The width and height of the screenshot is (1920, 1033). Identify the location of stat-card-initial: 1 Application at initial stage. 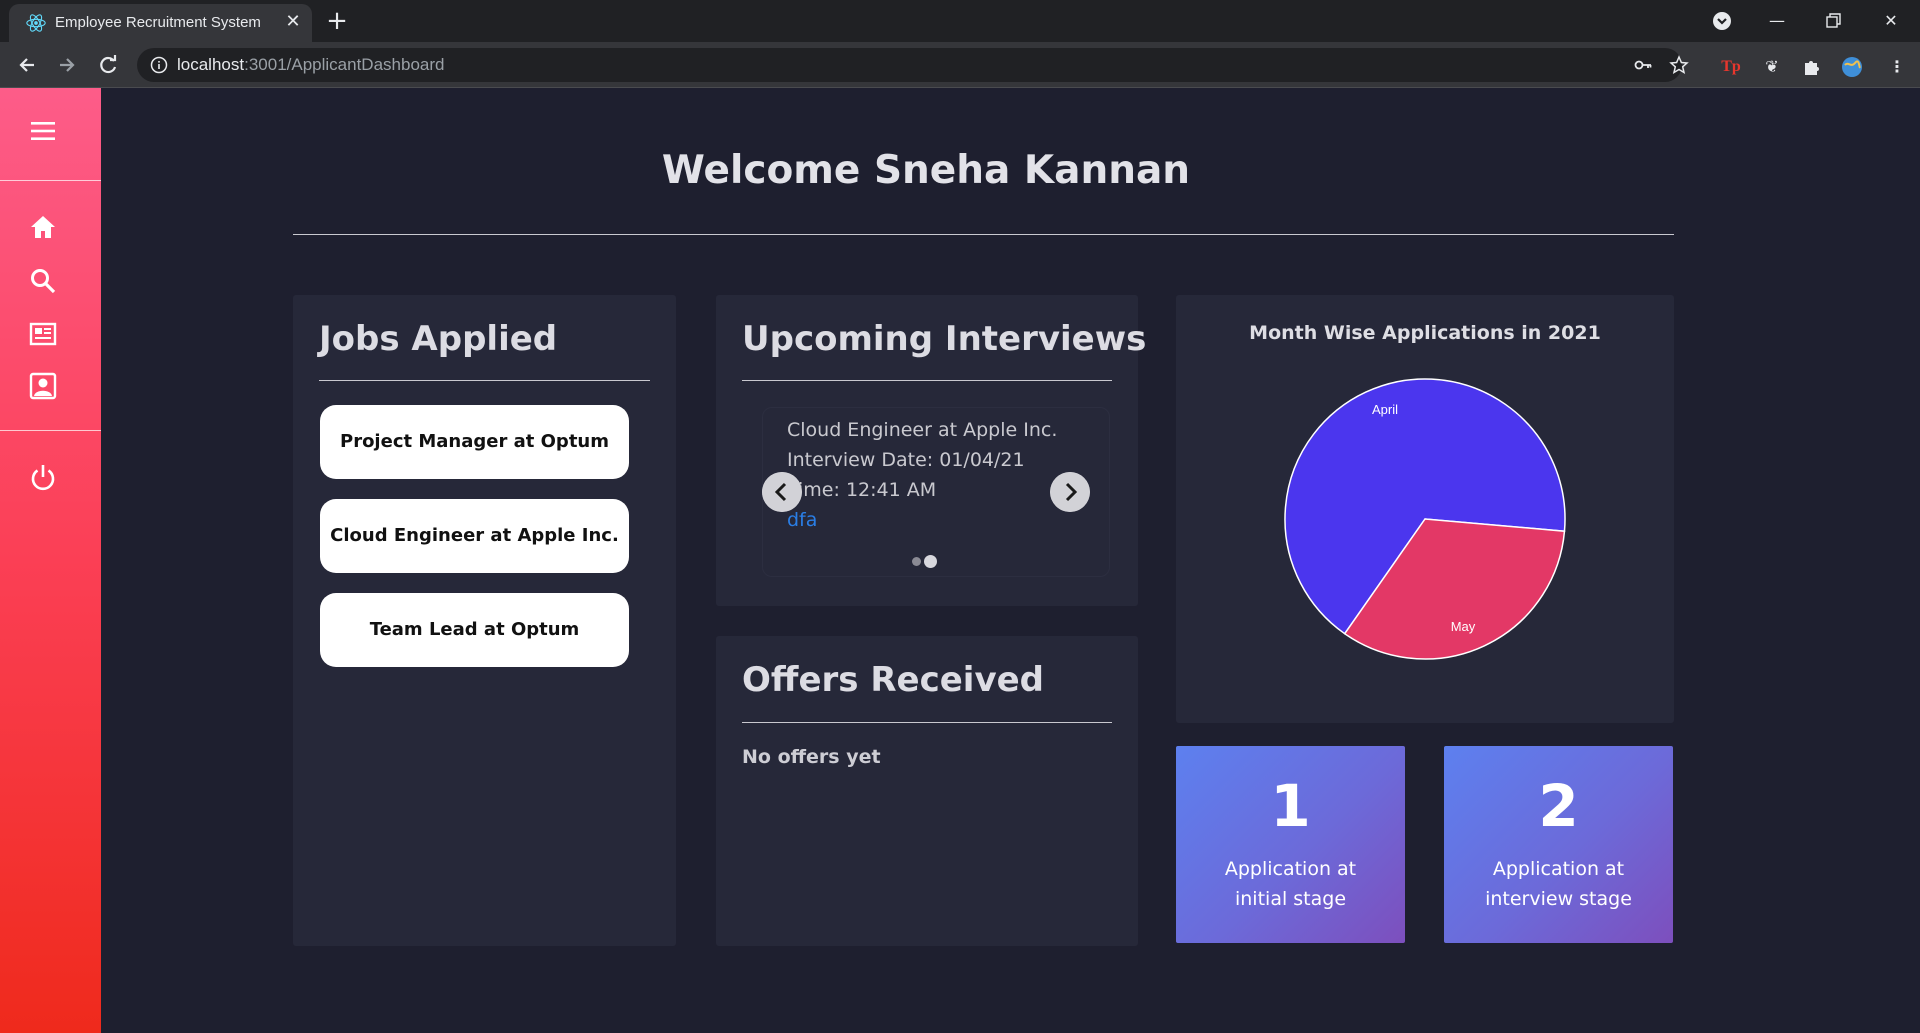
(1290, 844).